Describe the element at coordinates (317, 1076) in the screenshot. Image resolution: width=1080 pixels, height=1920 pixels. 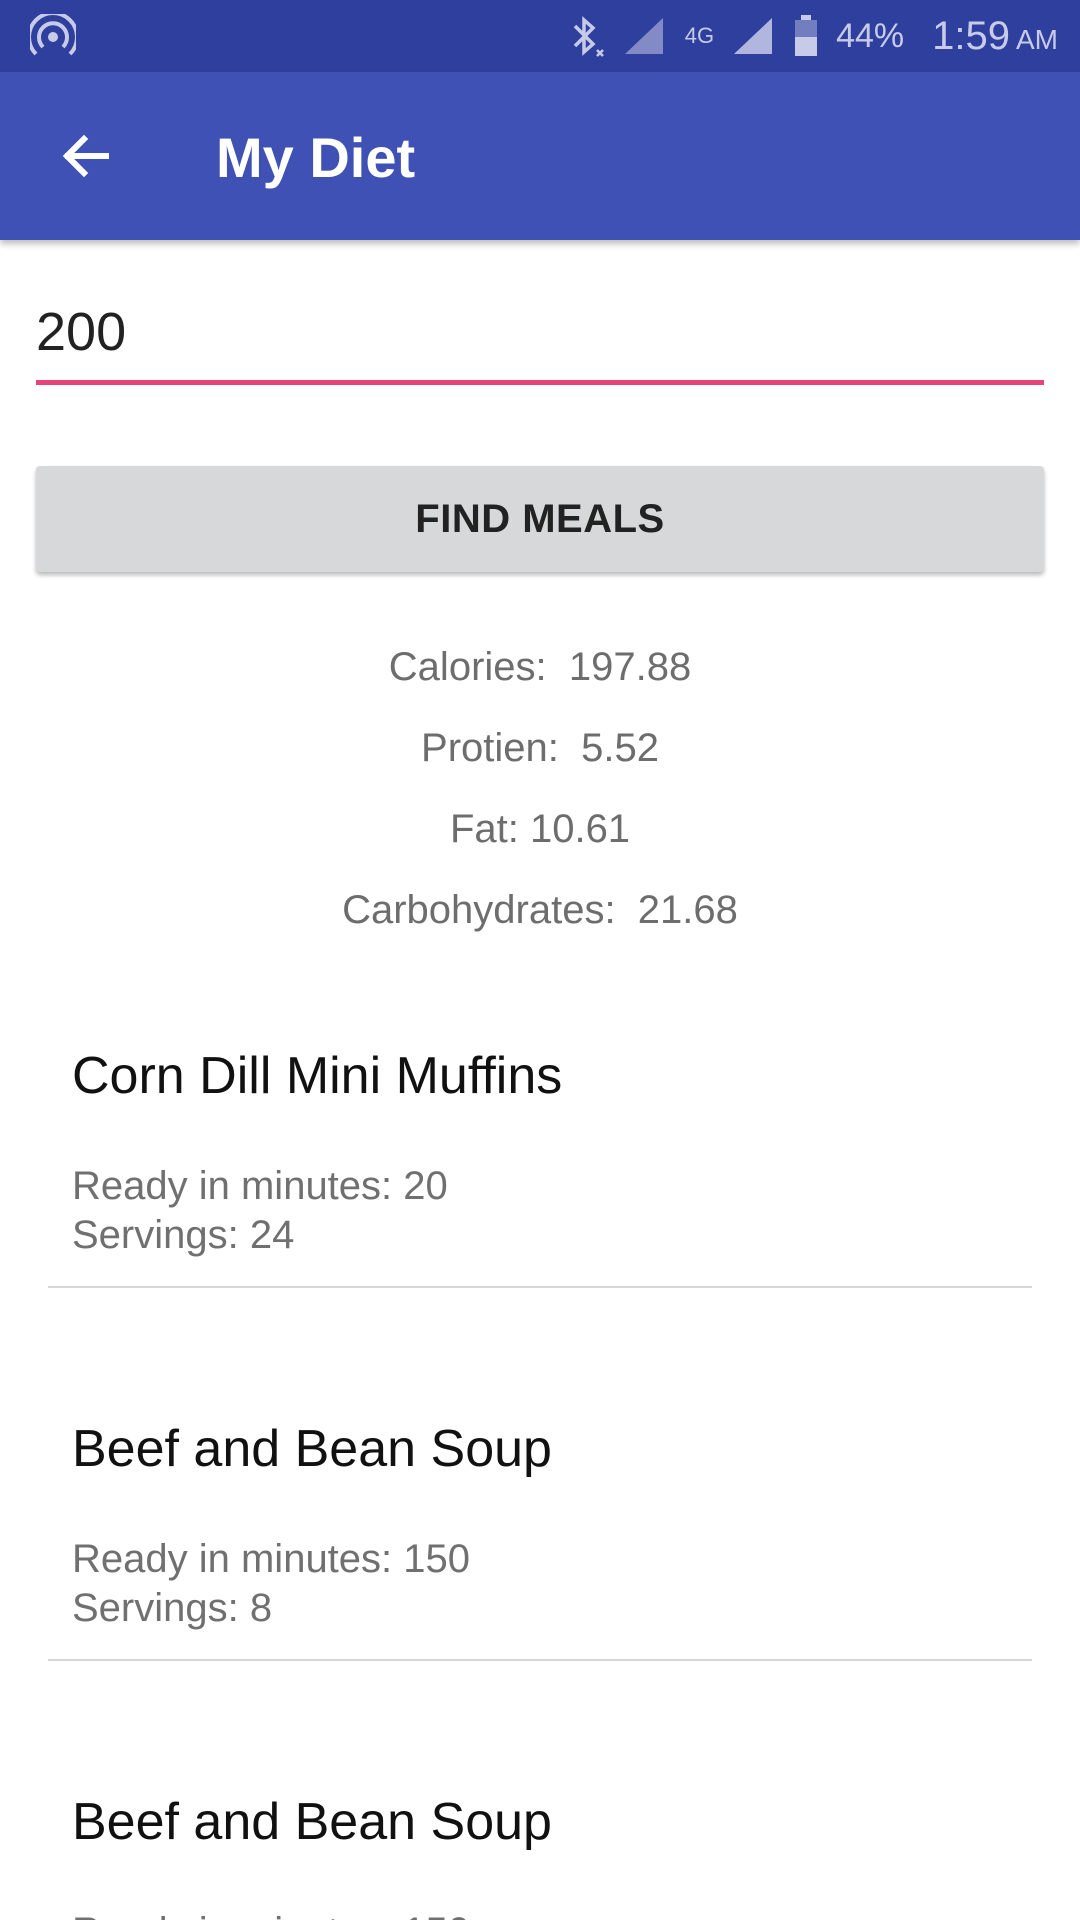
I see `meal-title: Corn Dill Mini Muffins` at that location.